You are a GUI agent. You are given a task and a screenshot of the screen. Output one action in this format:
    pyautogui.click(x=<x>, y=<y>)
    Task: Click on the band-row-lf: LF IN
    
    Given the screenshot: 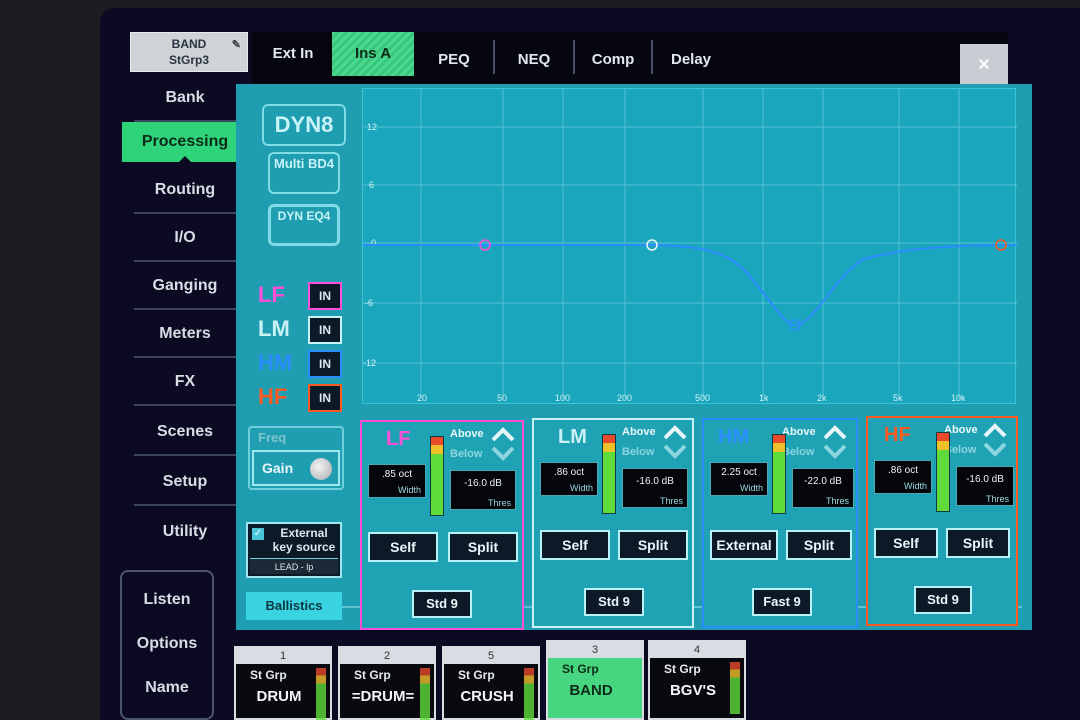 What is the action you would take?
    pyautogui.click(x=303, y=297)
    